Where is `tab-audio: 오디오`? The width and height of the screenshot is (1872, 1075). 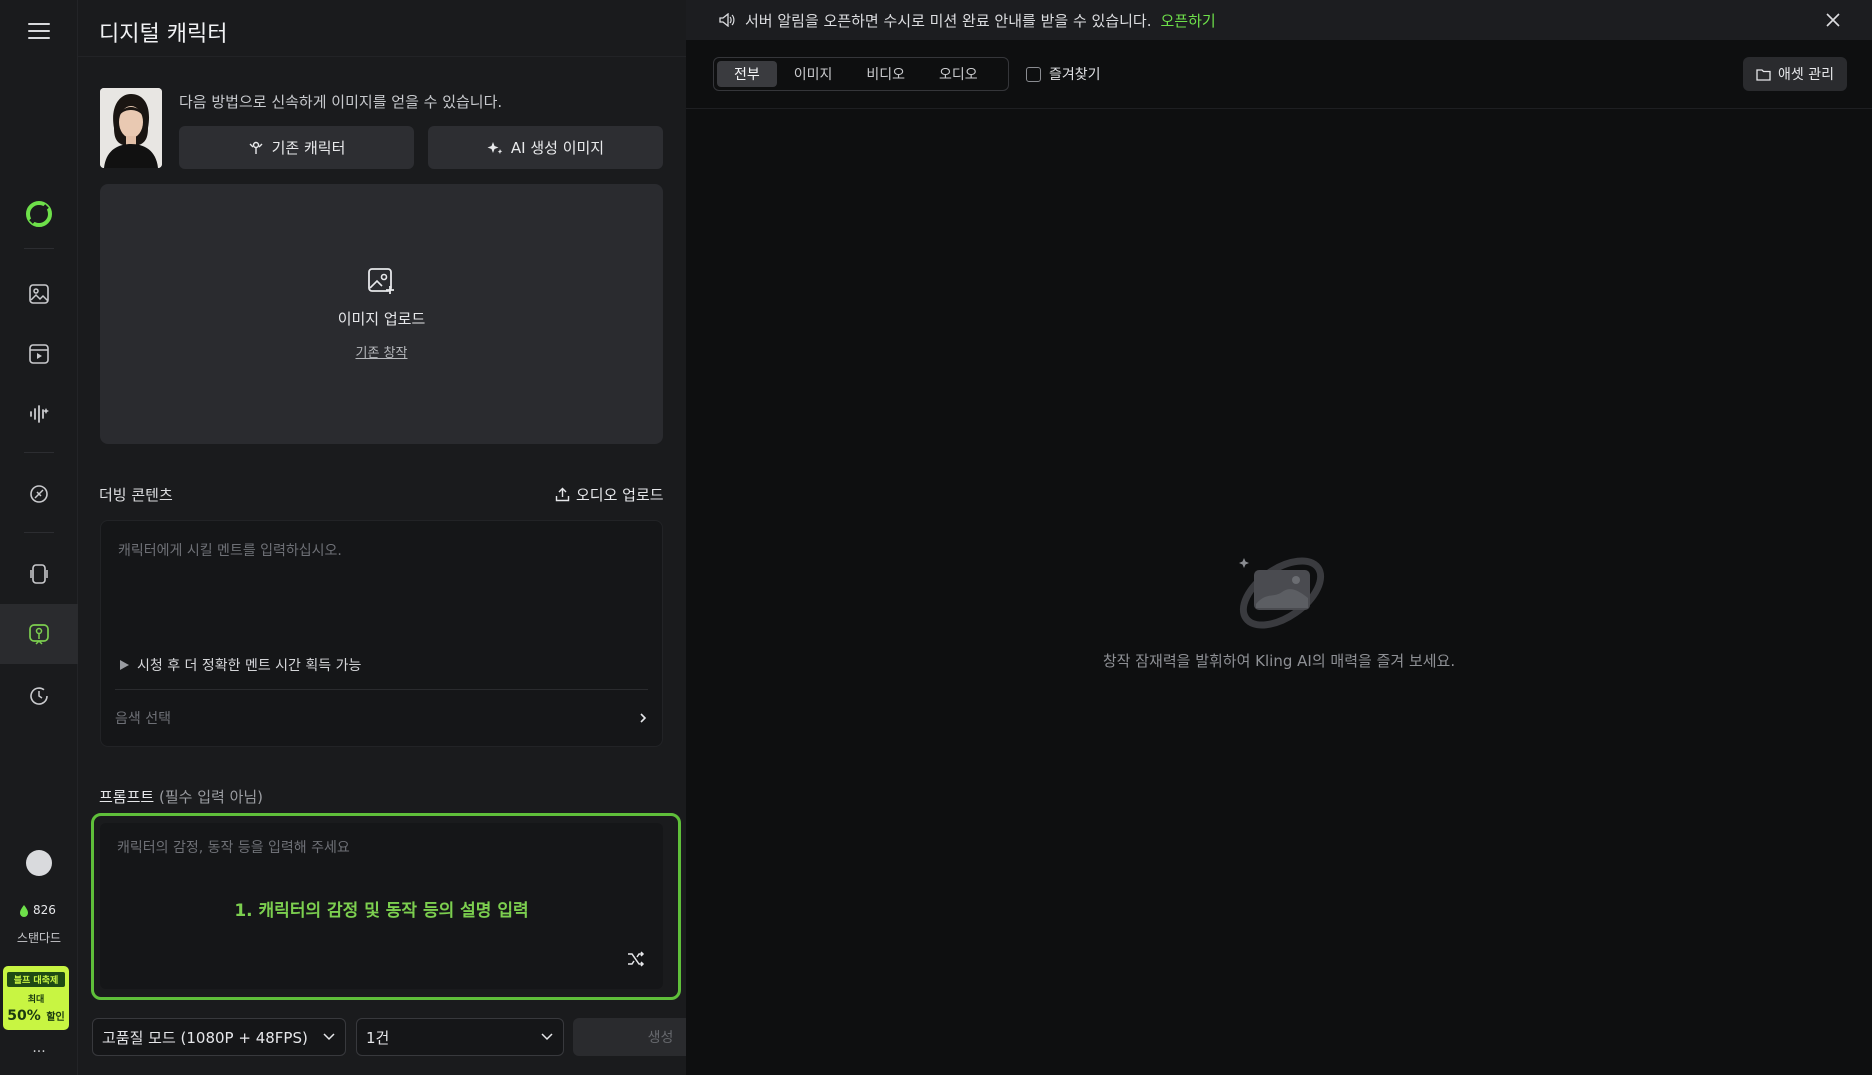
tab-audio: 오디오 is located at coordinates (958, 74).